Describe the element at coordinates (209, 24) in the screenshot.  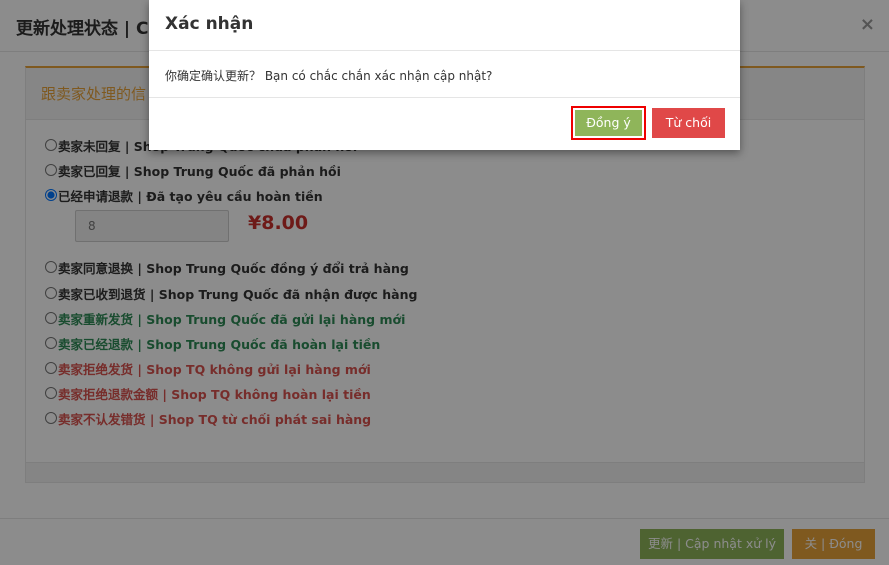
I see `dialog-title: Xác nhận` at that location.